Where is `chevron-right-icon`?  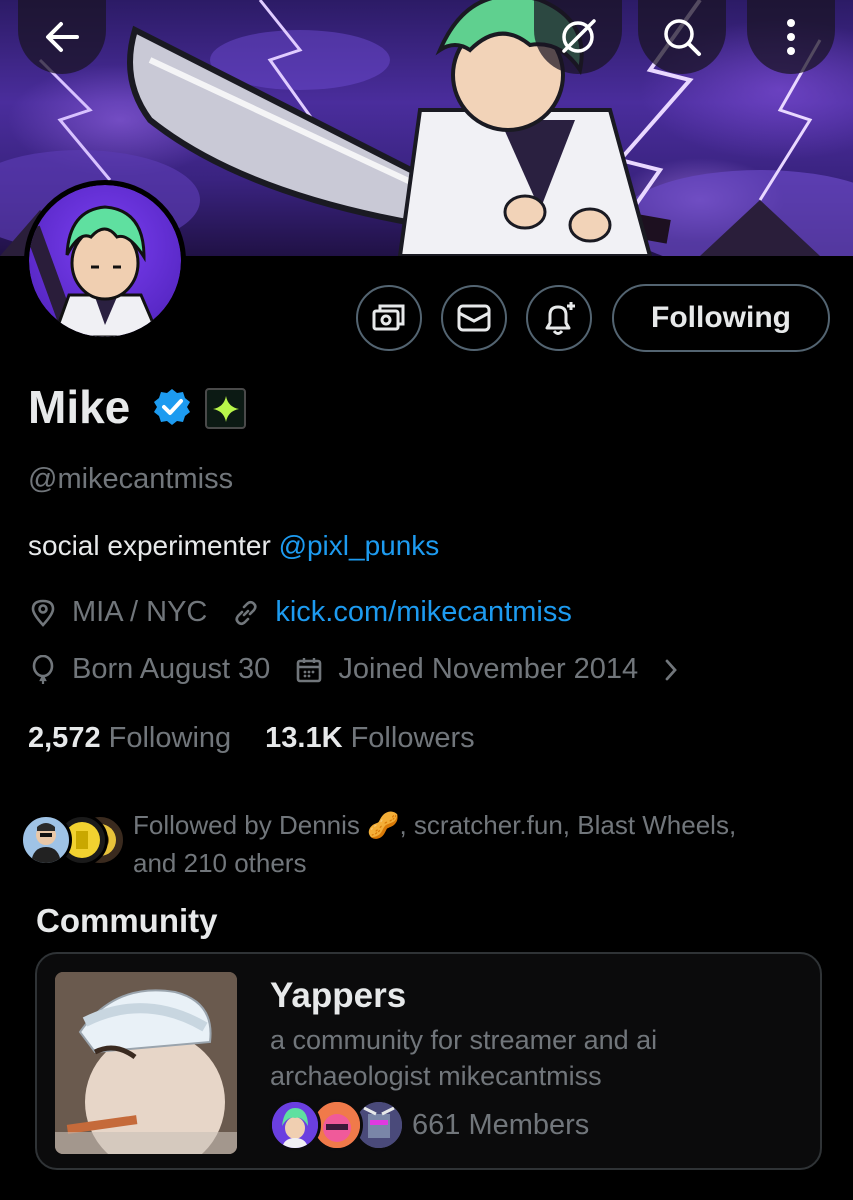 chevron-right-icon is located at coordinates (671, 670).